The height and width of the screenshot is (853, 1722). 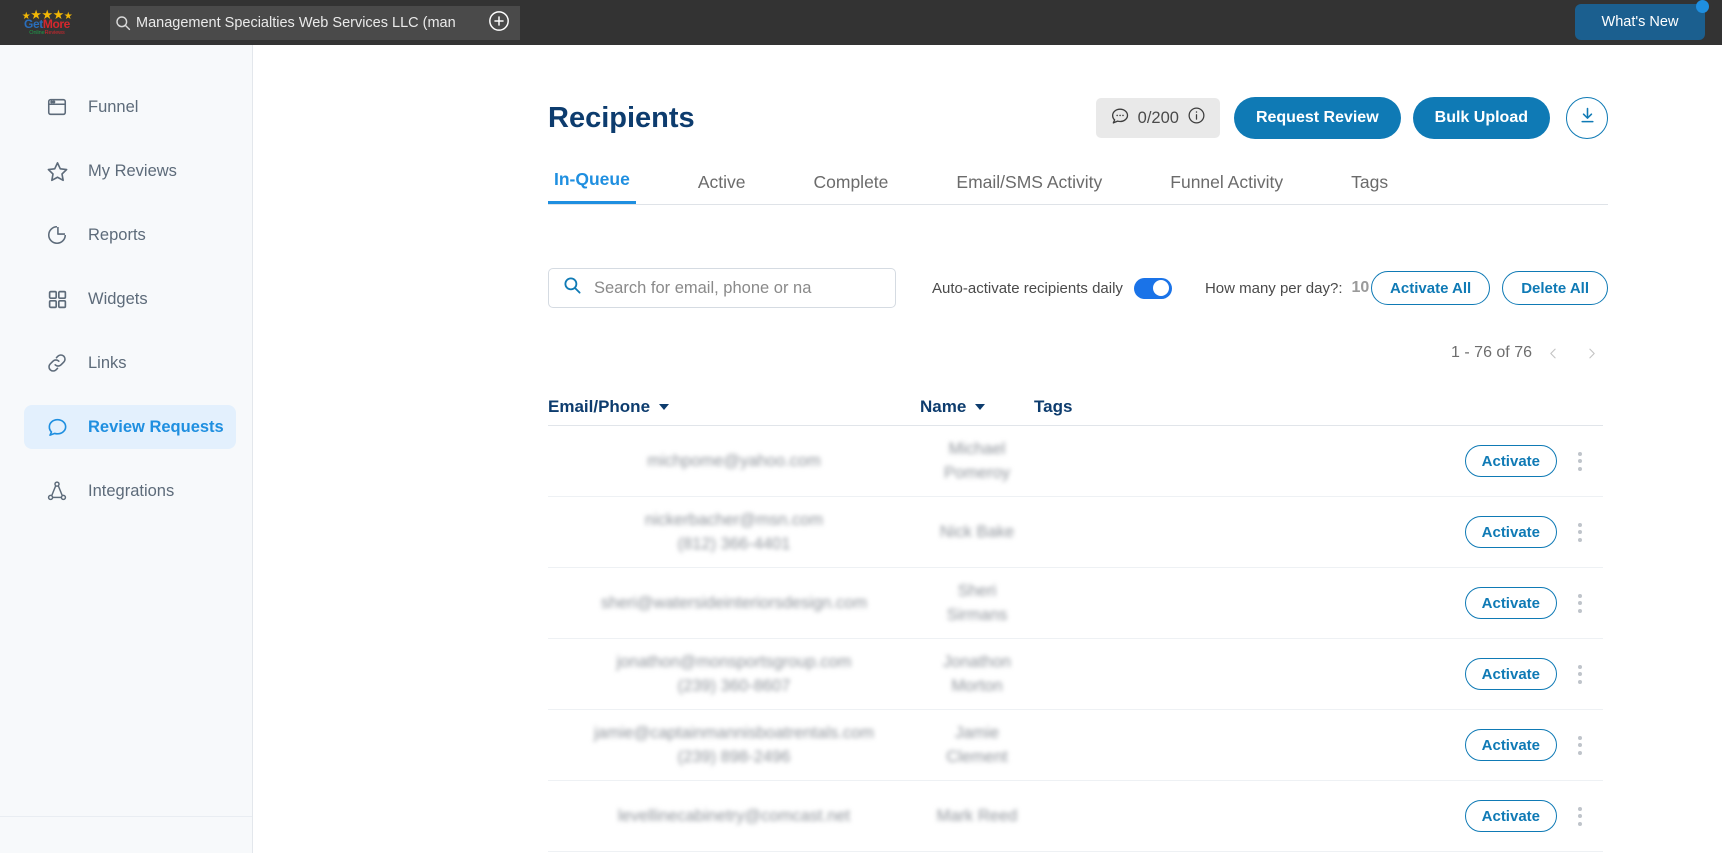 I want to click on sidebar-item-label: My Reviews, so click(x=132, y=170).